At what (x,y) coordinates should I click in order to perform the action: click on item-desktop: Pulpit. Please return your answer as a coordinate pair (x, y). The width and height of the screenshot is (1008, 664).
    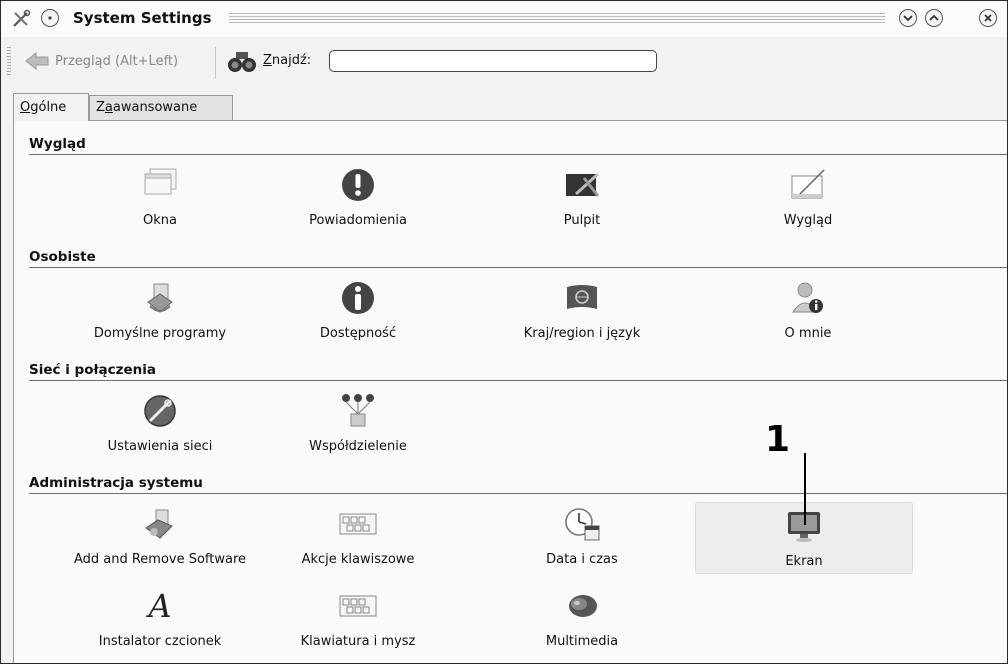
    Looking at the image, I should click on (582, 196).